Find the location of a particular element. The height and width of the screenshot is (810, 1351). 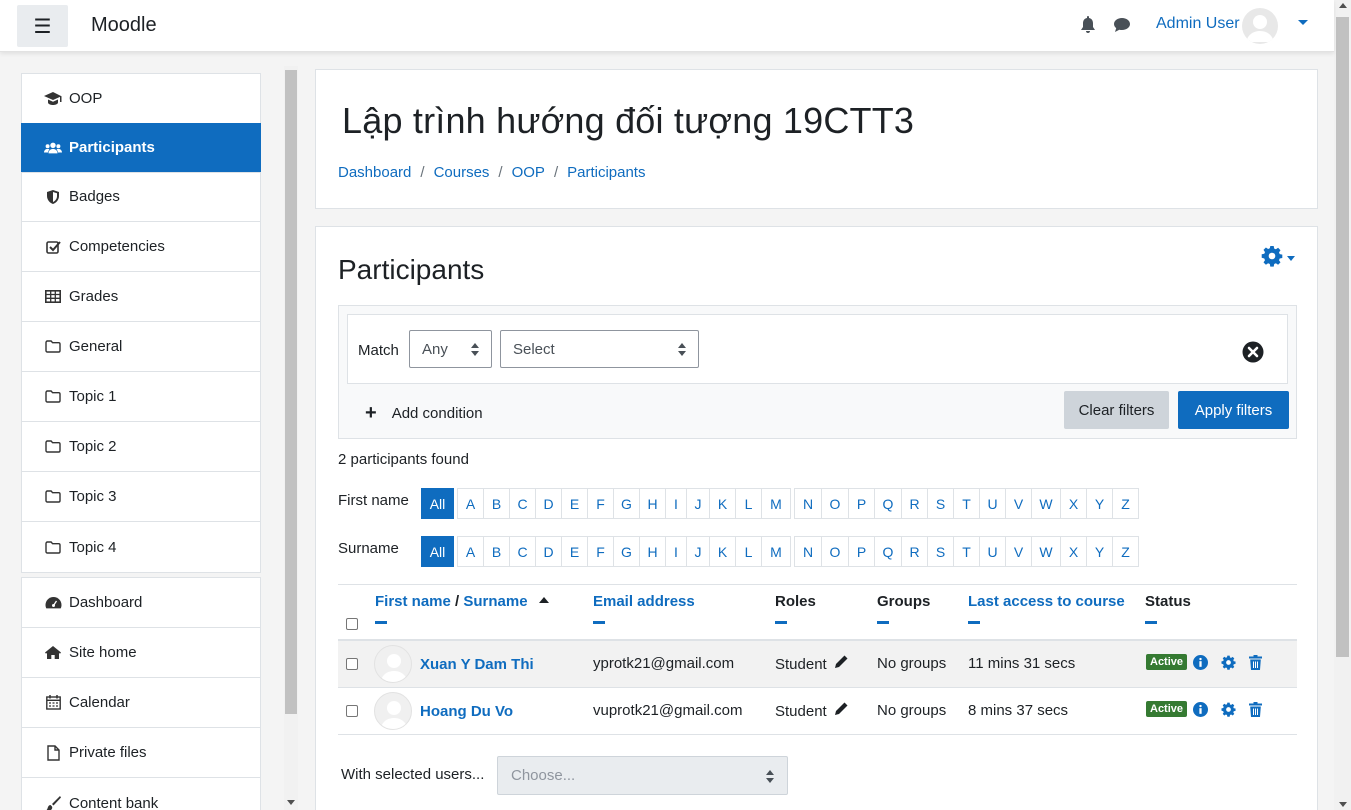

drawer-item-general: General is located at coordinates (141, 347).